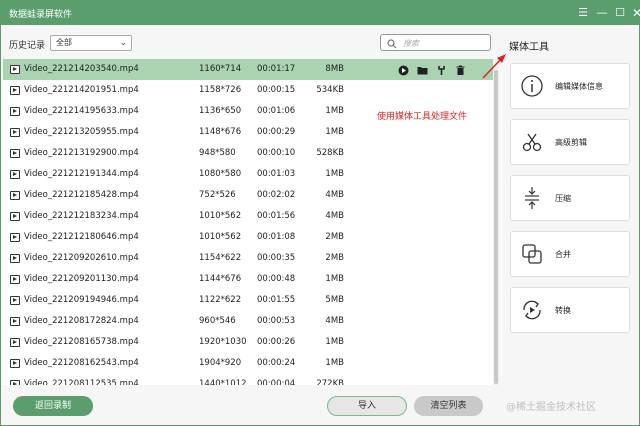 Image resolution: width=640 pixels, height=426 pixels. Describe the element at coordinates (403, 70) in the screenshot. I see `play-icon` at that location.